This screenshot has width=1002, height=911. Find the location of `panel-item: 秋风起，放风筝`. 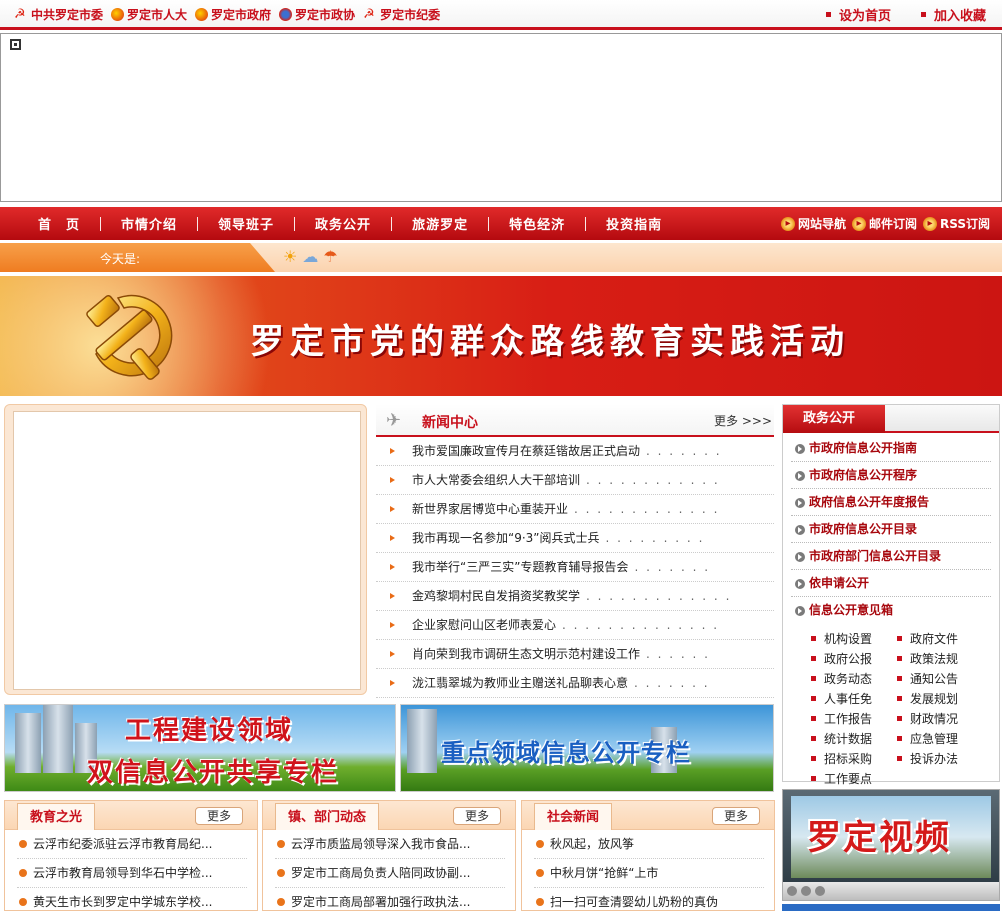

panel-item: 秋风起，放风筝 is located at coordinates (649, 844).